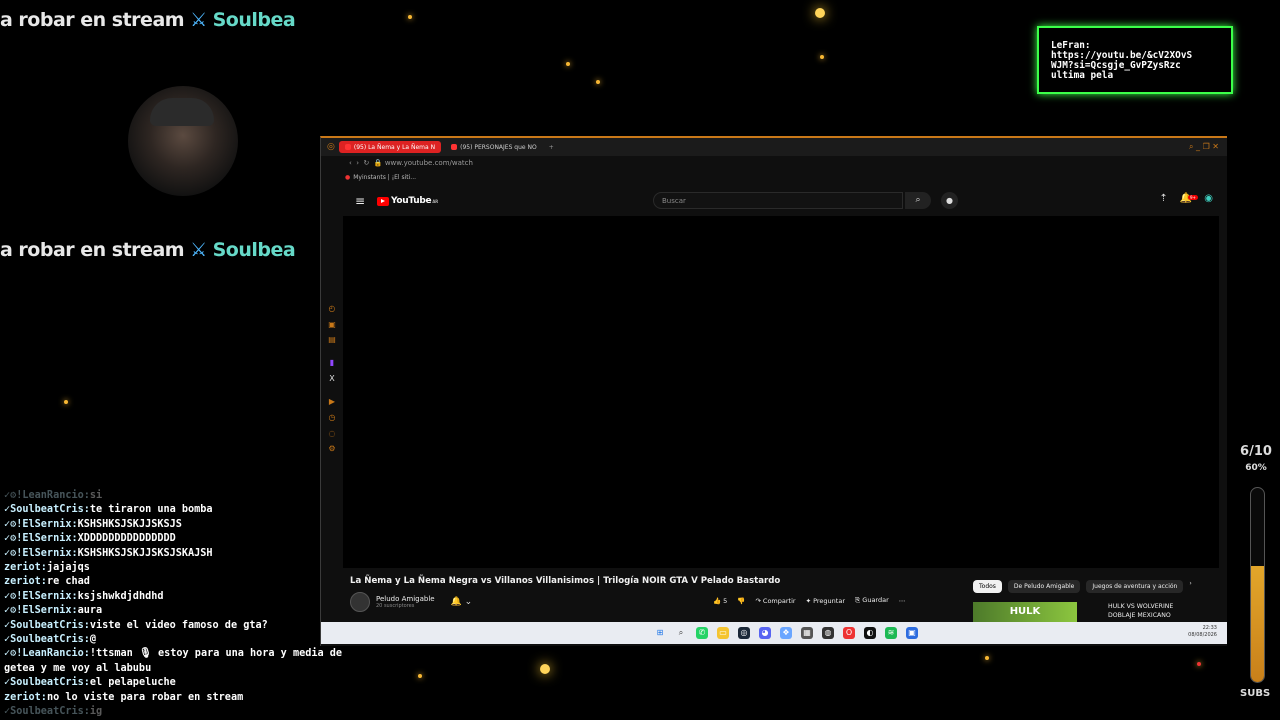  Describe the element at coordinates (498, 147) in the screenshot. I see `tab-label: (95) PERSONAJES que NO` at that location.